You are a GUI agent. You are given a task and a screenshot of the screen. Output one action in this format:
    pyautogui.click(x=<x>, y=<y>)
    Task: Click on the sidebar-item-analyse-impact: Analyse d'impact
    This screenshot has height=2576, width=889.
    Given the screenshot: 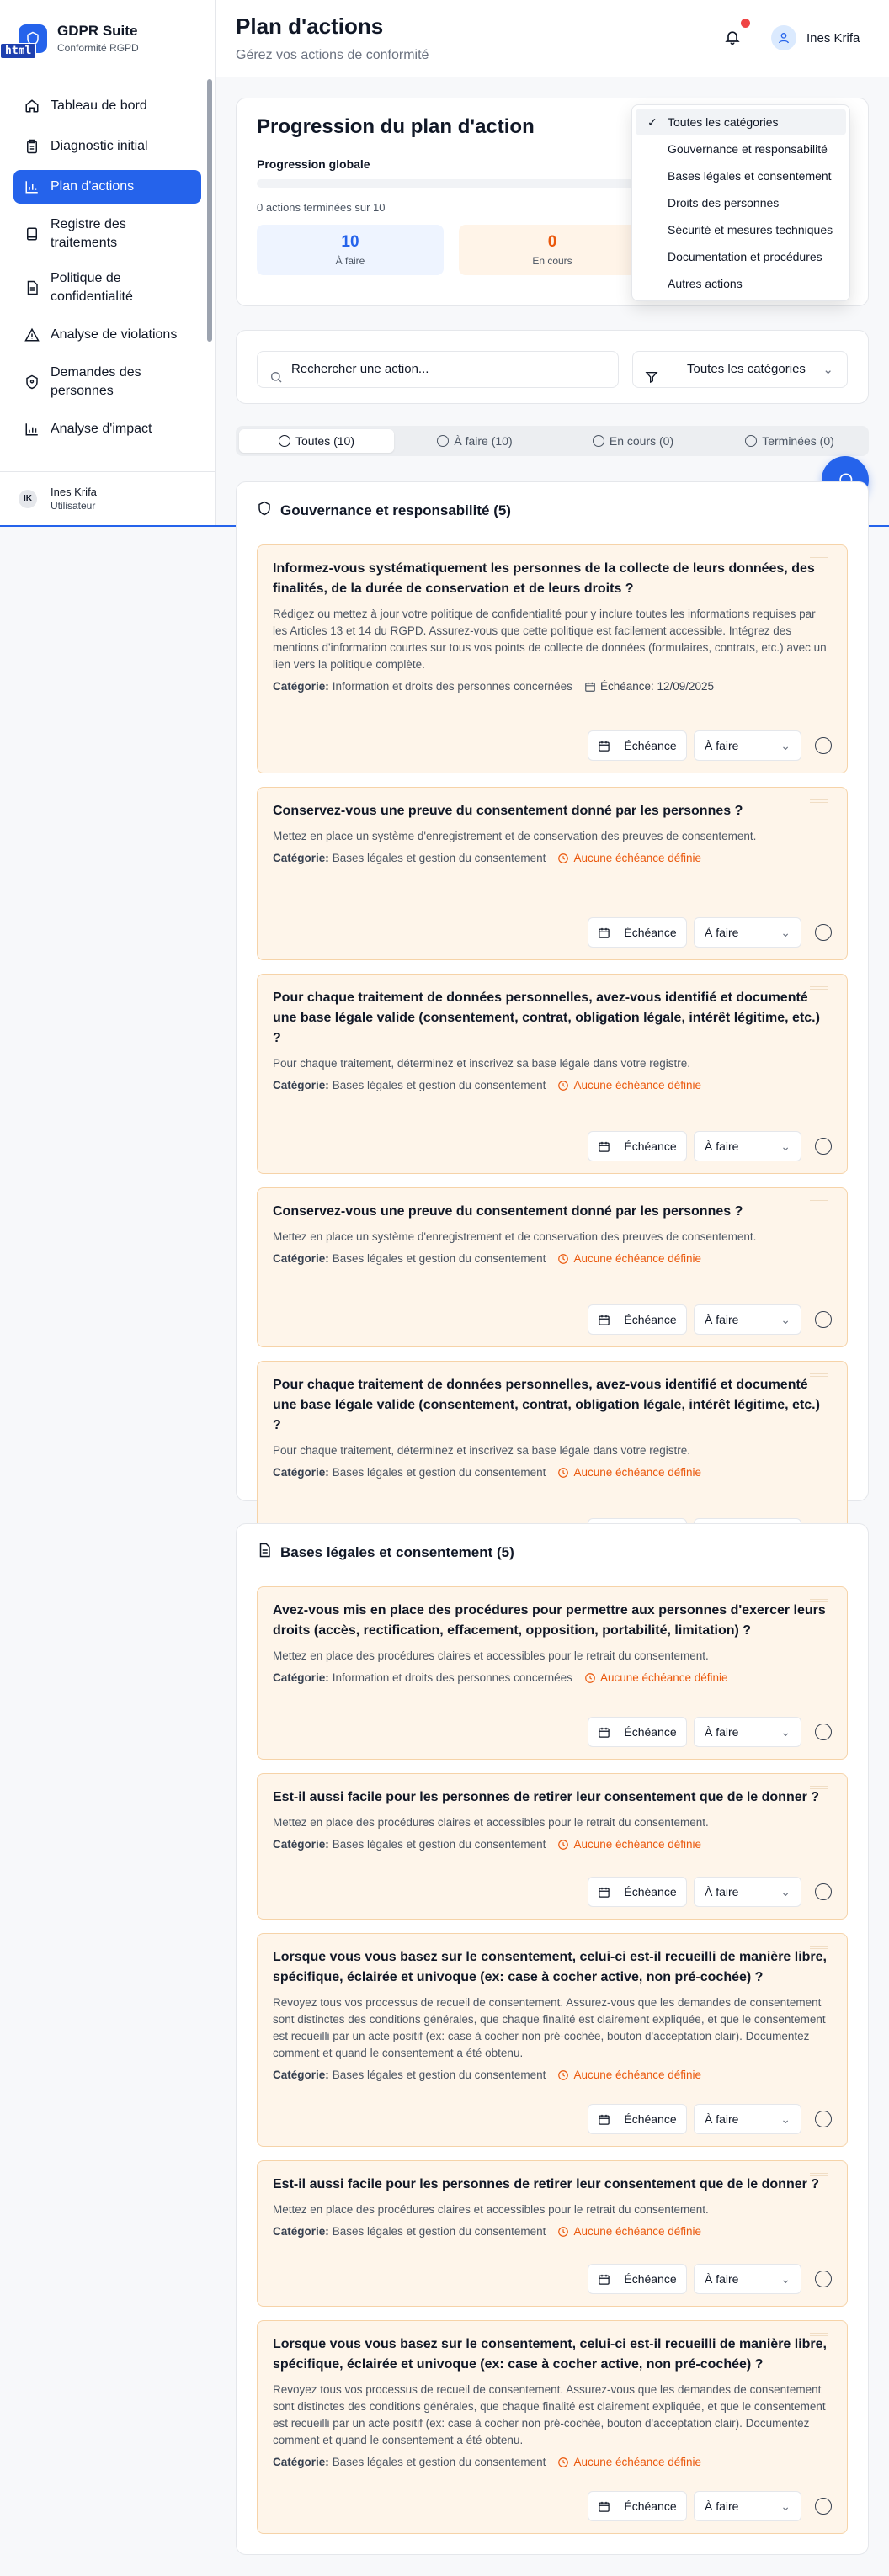 What is the action you would take?
    pyautogui.click(x=107, y=429)
    